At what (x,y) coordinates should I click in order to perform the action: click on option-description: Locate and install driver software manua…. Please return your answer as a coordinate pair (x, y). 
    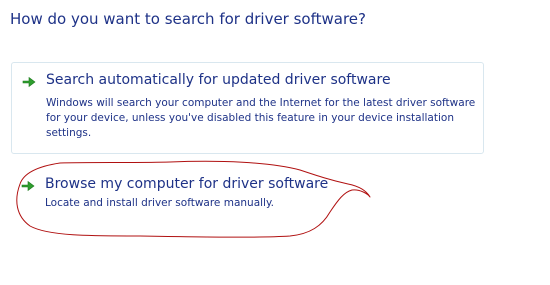
    Looking at the image, I should click on (160, 203).